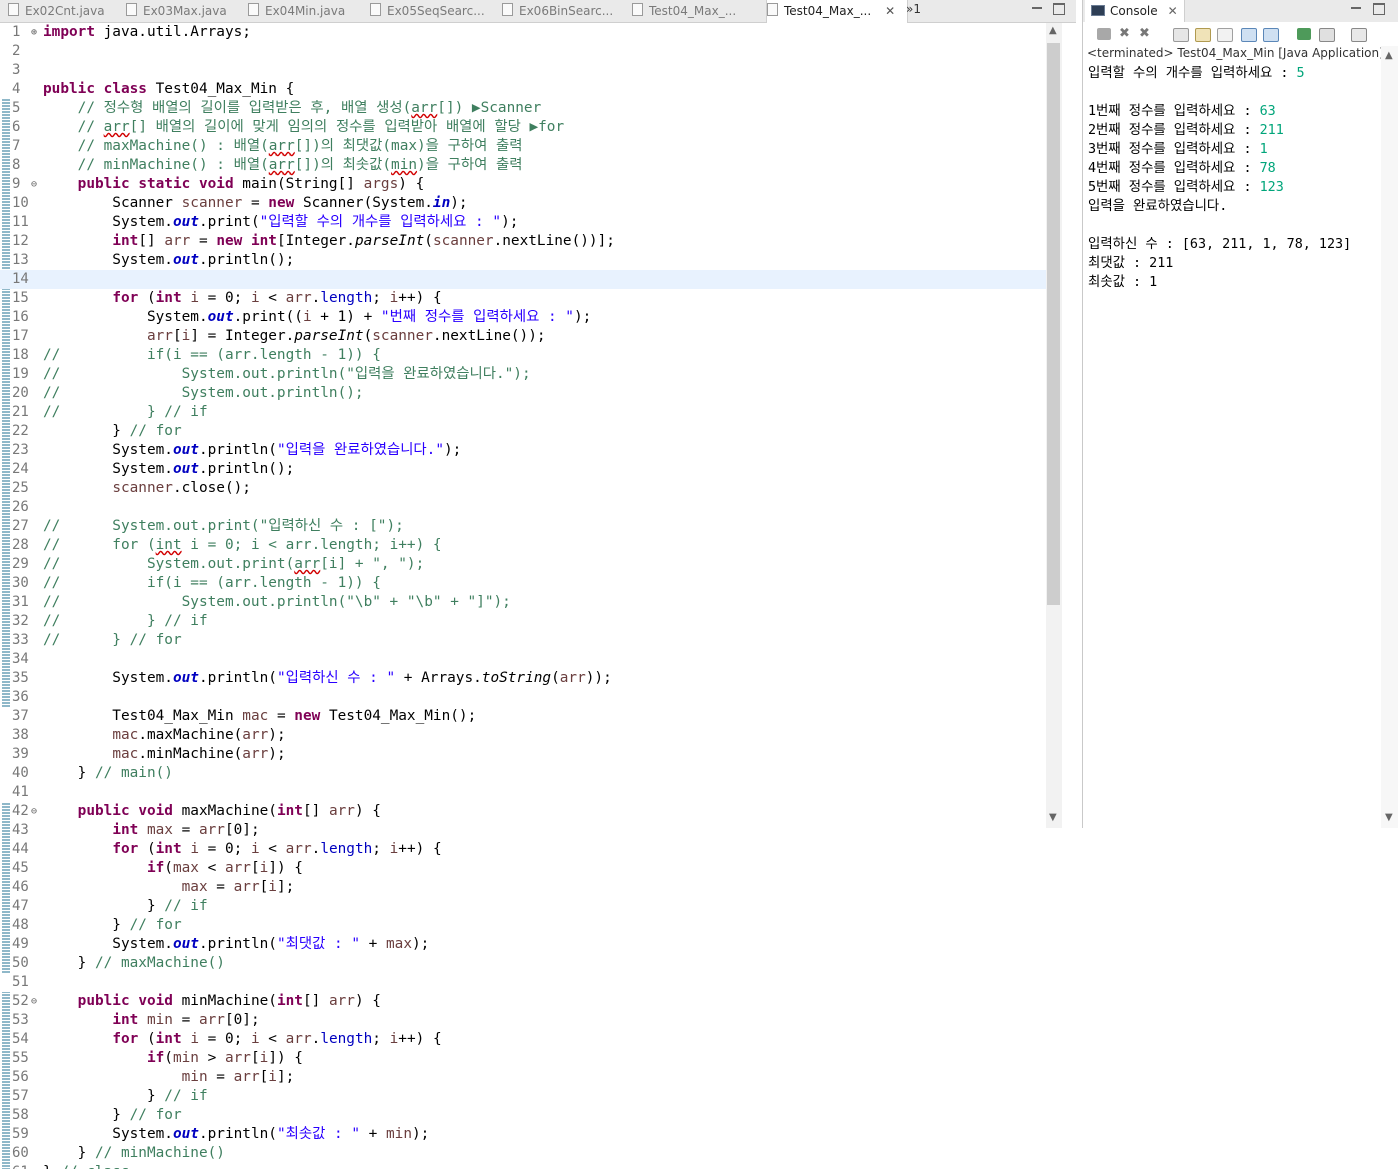 Image resolution: width=1398 pixels, height=1174 pixels. What do you see at coordinates (305, 11) in the screenshot?
I see `tab-editor-file: Ex04Min.java` at bounding box center [305, 11].